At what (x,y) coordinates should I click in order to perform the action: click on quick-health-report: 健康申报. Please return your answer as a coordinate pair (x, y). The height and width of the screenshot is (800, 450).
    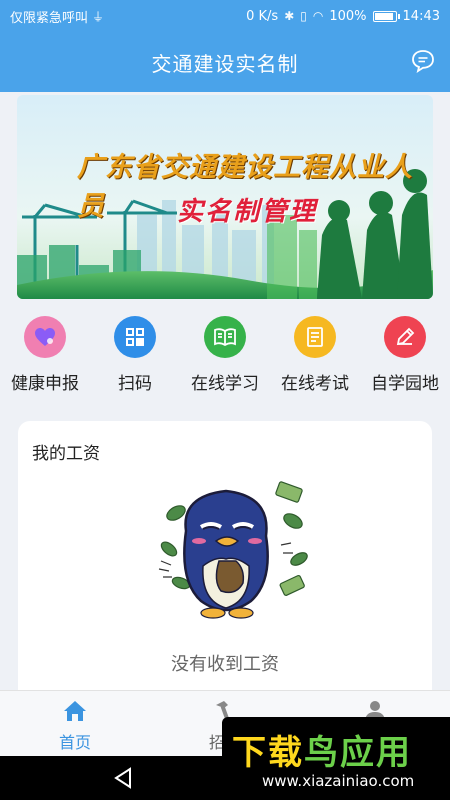
    Looking at the image, I should click on (45, 357).